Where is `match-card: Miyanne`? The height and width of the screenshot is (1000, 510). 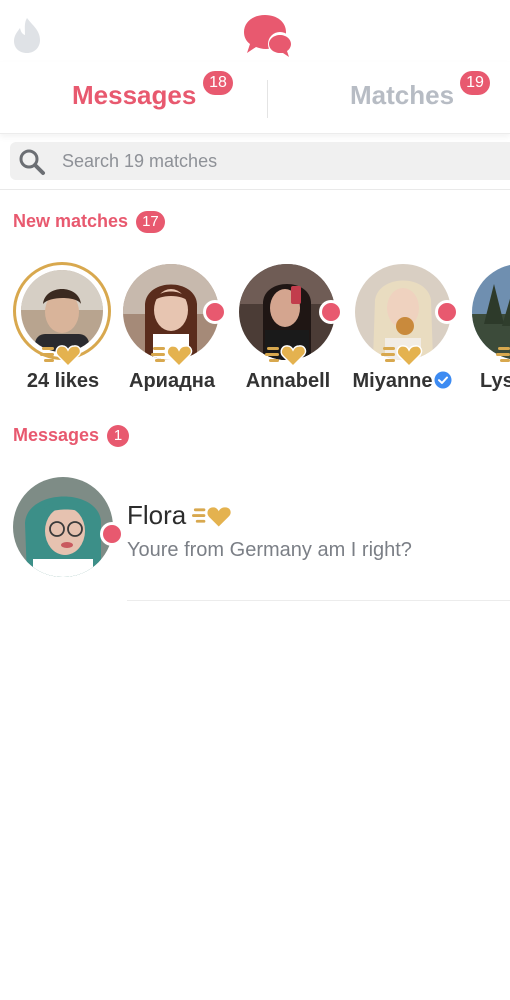
match-card: Miyanne is located at coordinates (404, 329).